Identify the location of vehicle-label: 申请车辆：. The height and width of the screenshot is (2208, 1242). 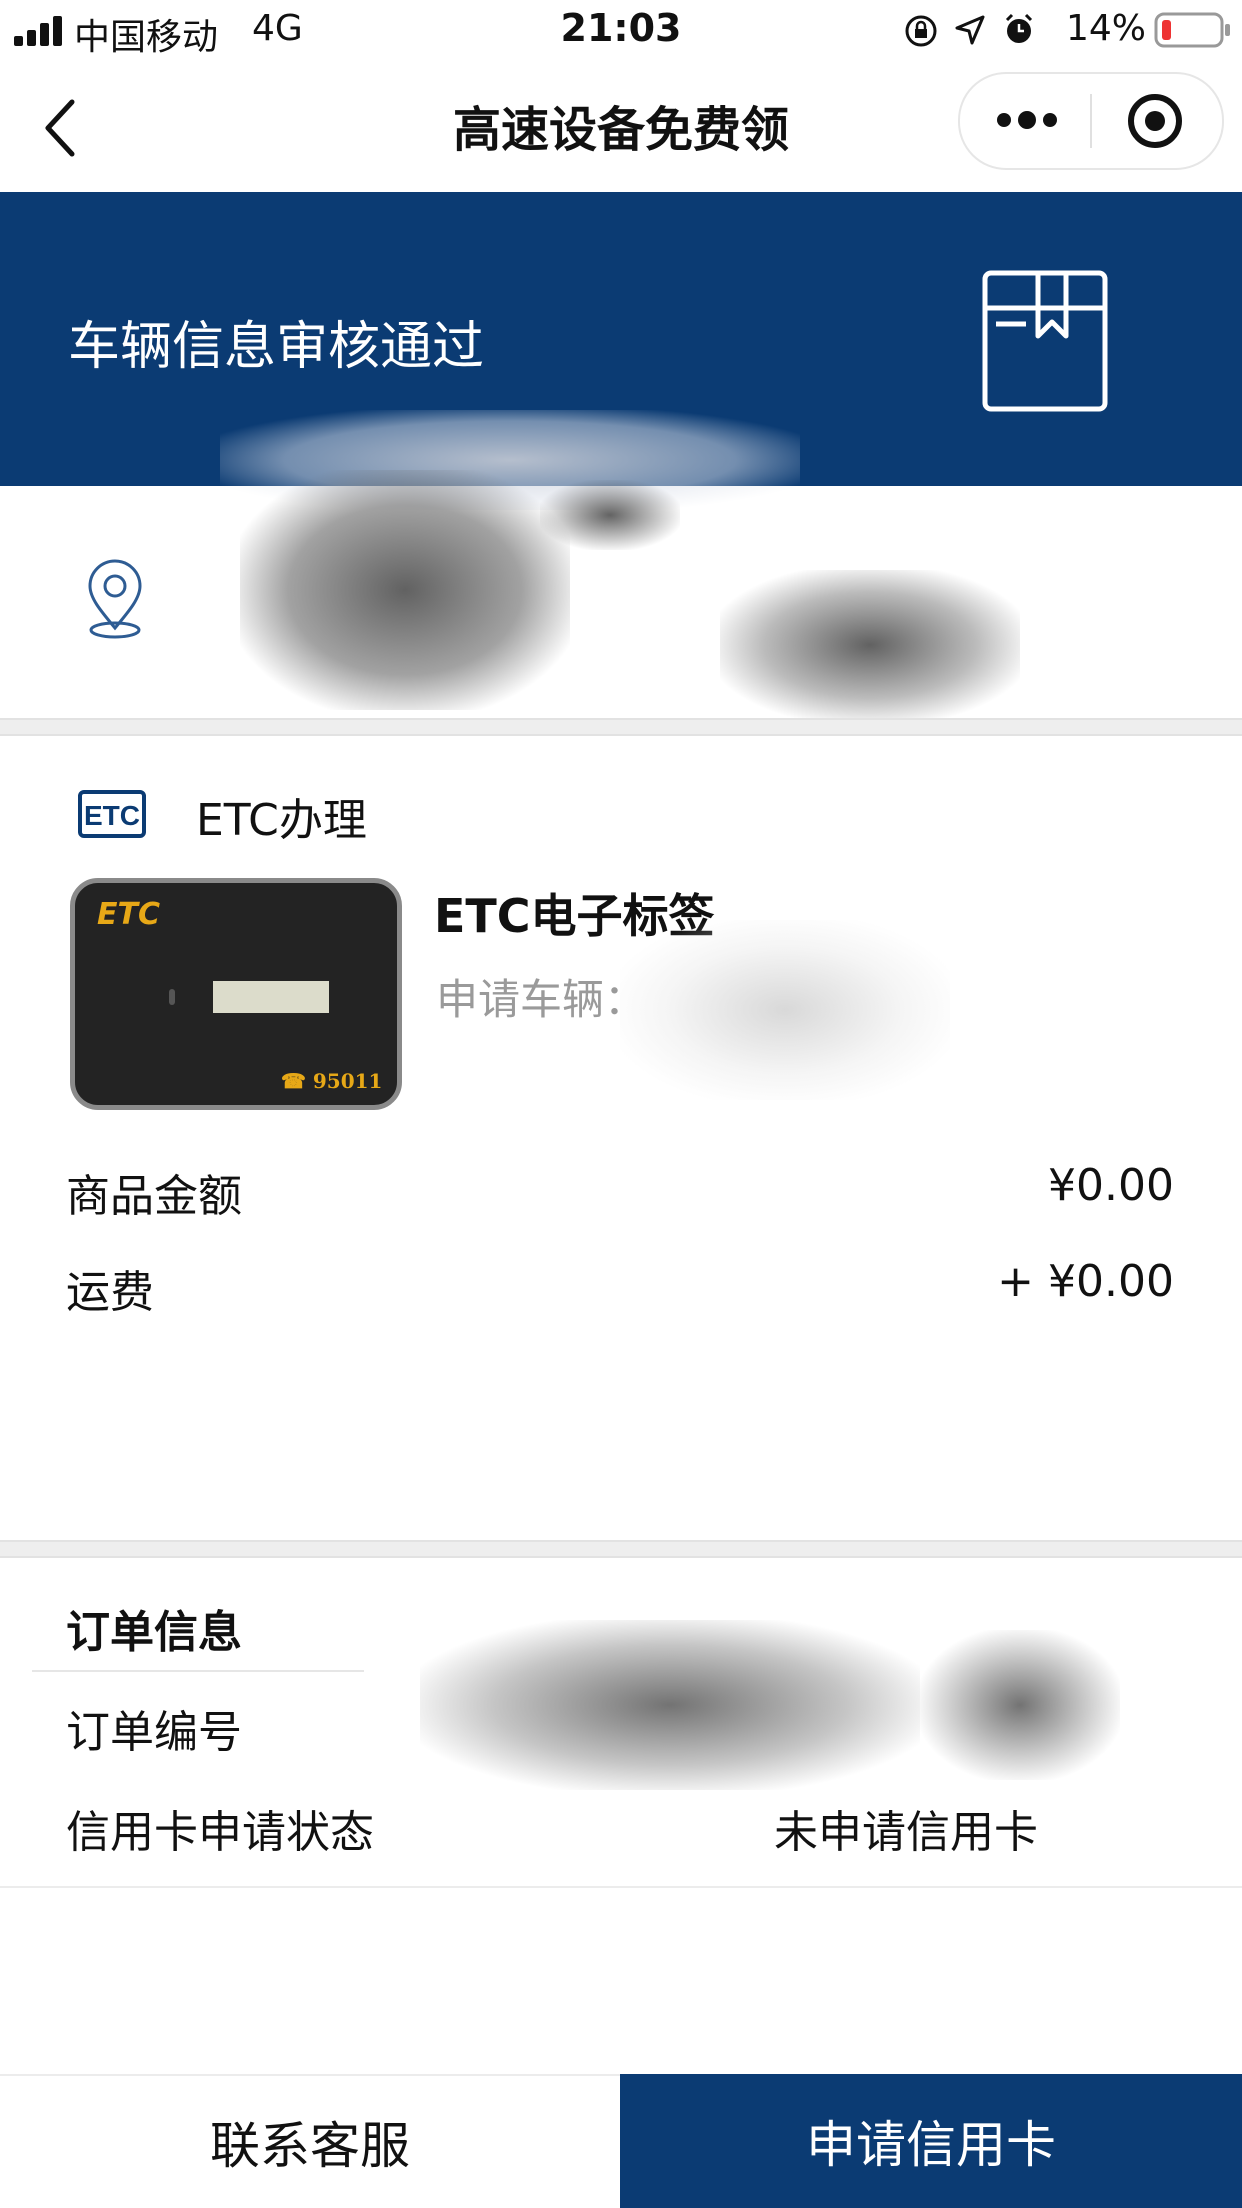
(541, 999).